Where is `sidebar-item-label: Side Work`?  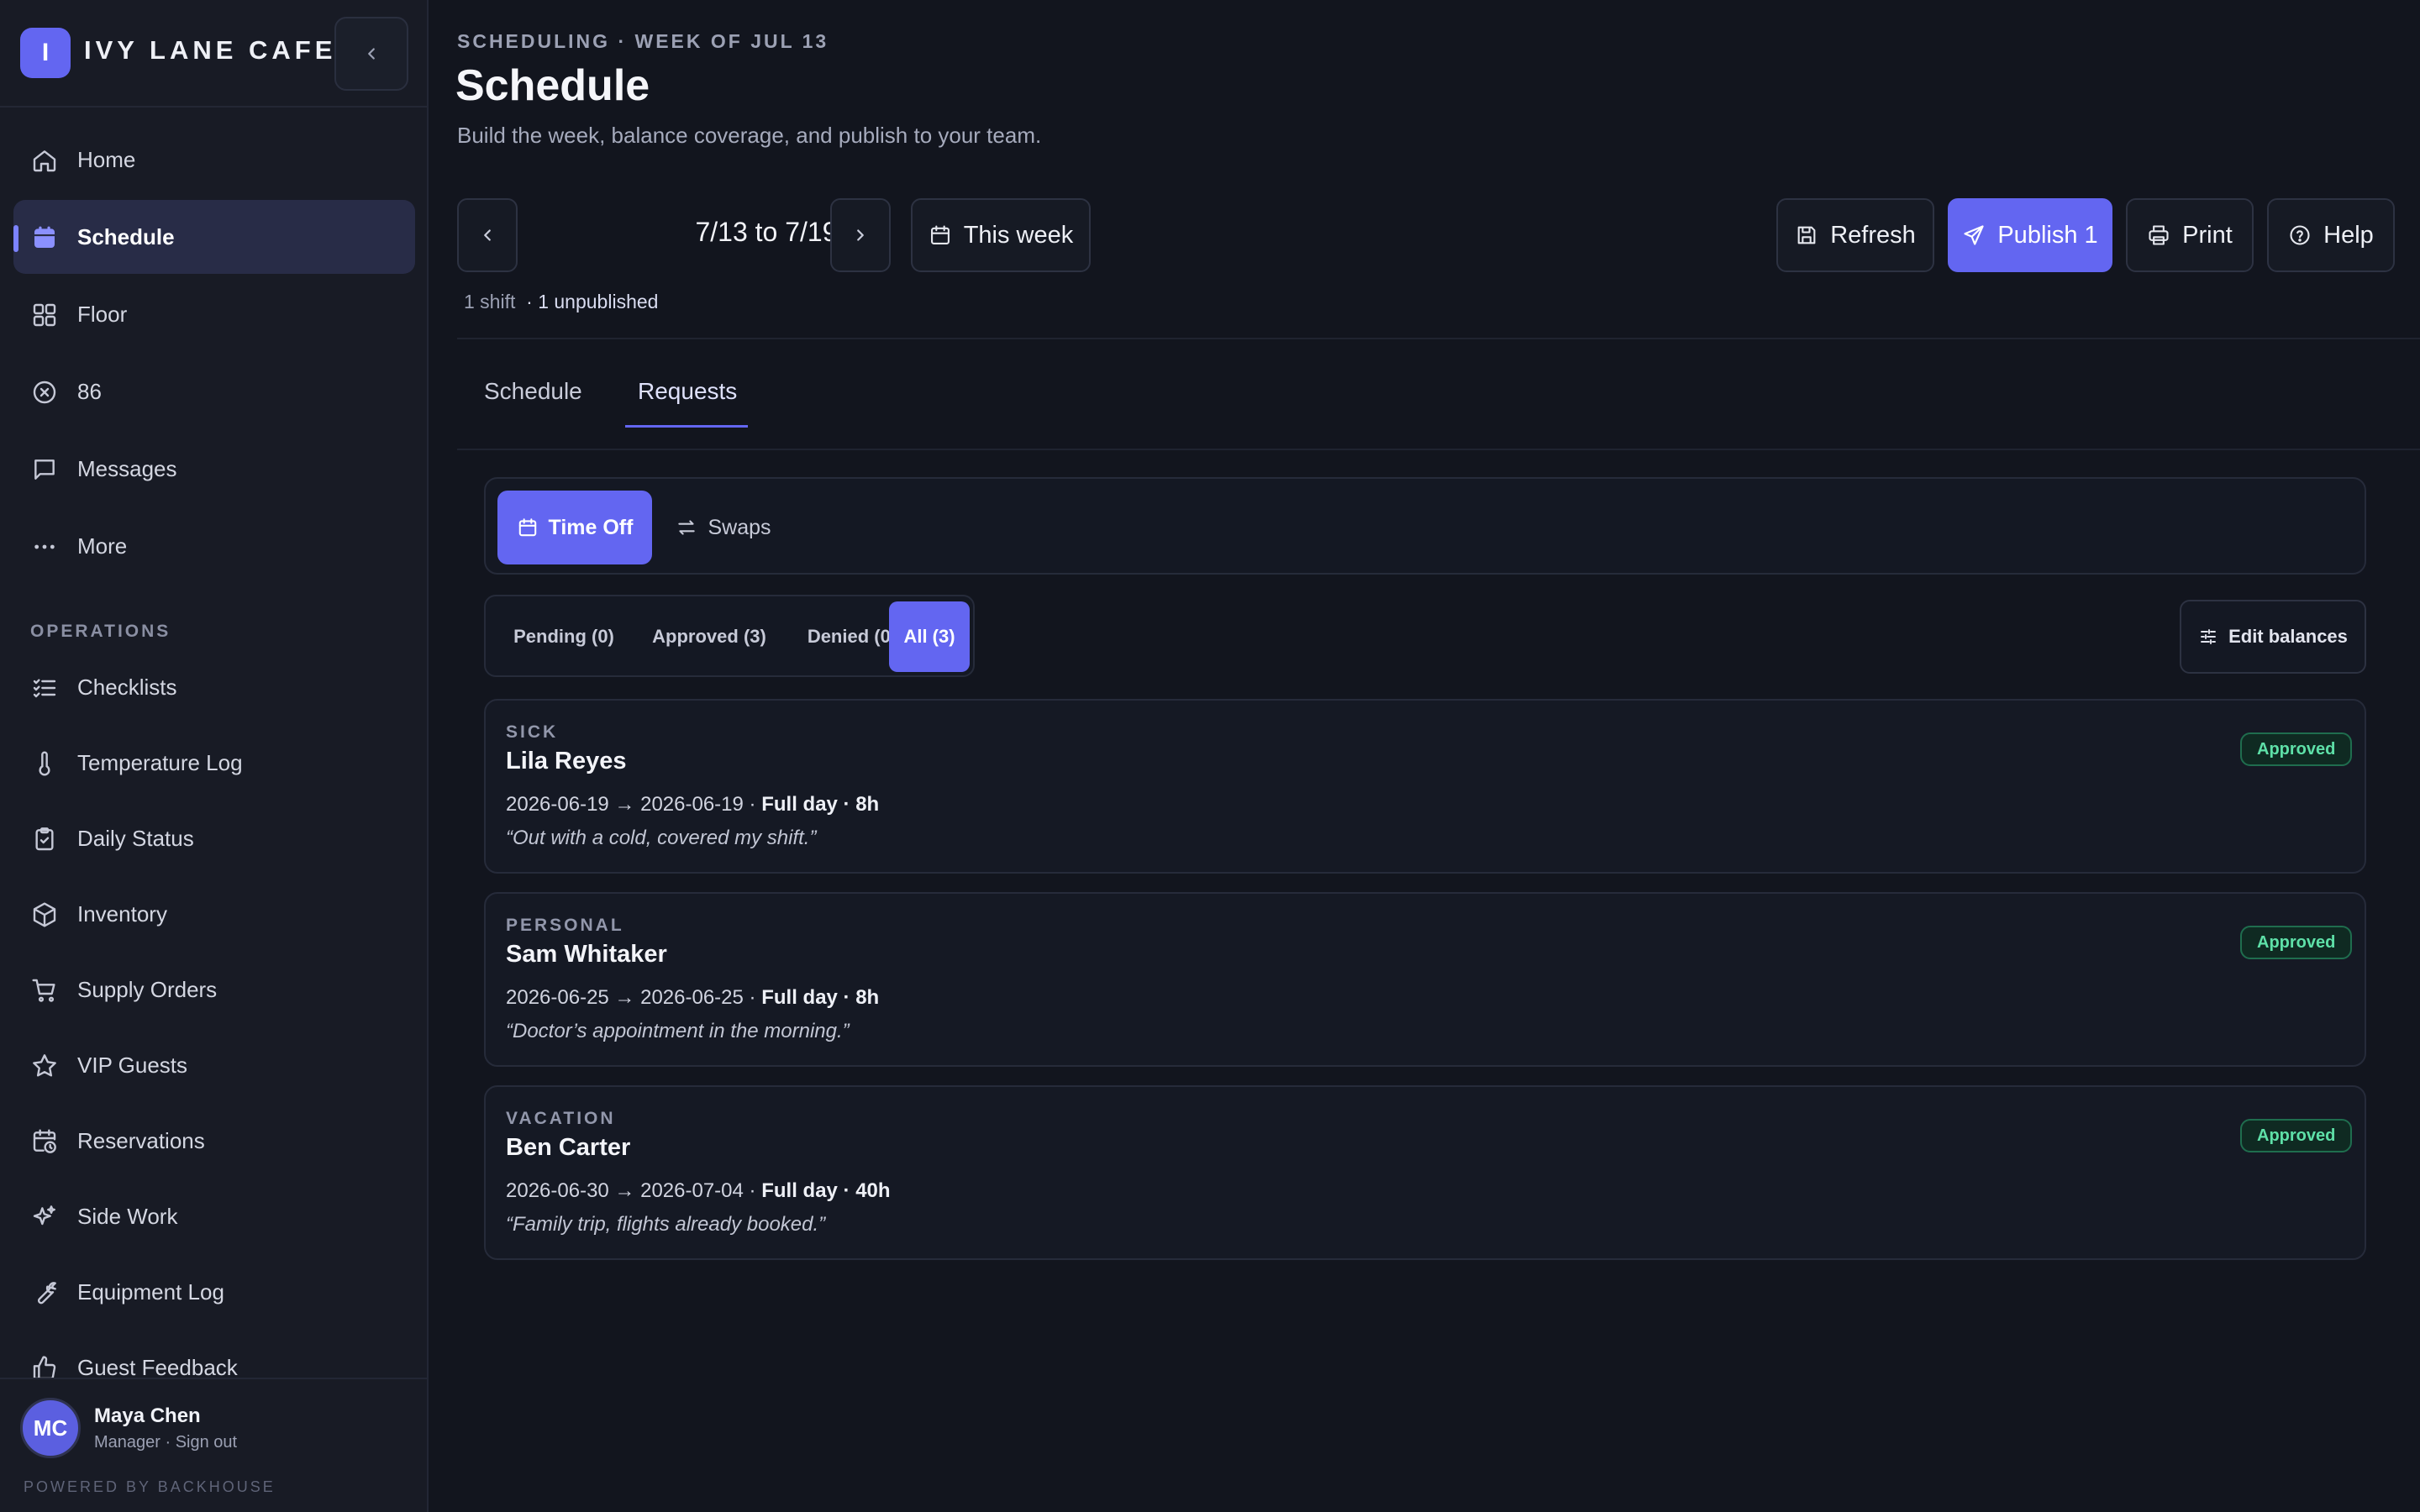 sidebar-item-label: Side Work is located at coordinates (128, 1216).